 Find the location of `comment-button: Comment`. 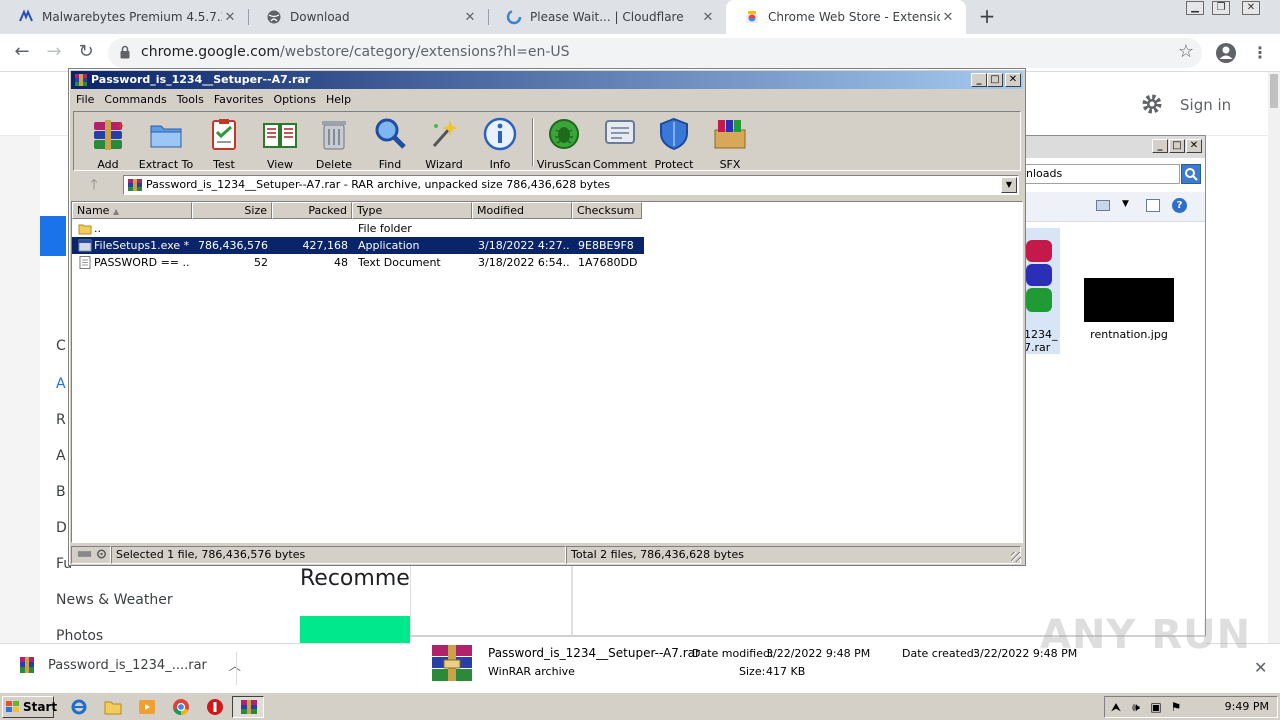

comment-button: Comment is located at coordinates (620, 143).